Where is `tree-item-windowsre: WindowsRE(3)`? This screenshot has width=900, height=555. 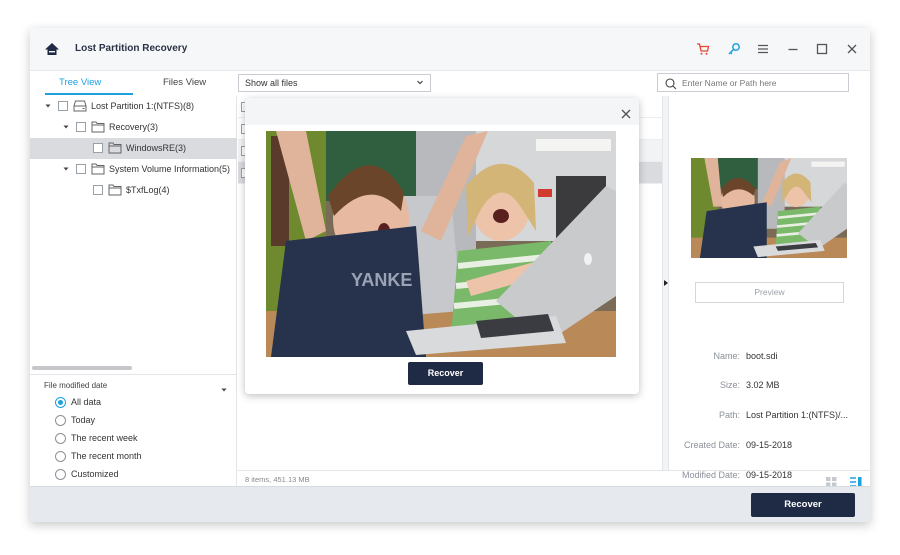 tree-item-windowsre: WindowsRE(3) is located at coordinates (133, 148).